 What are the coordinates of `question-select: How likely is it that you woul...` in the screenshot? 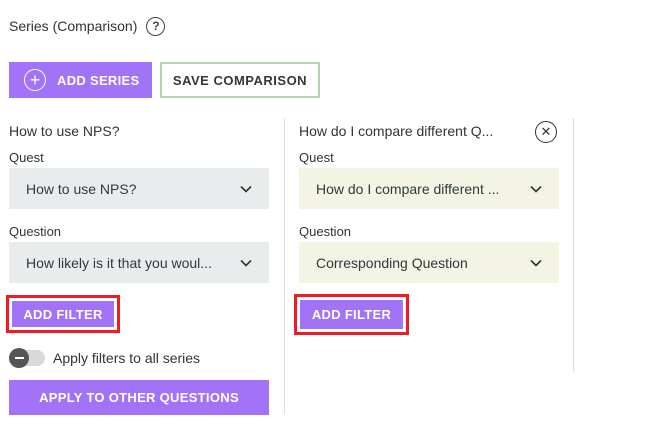 It's located at (139, 262).